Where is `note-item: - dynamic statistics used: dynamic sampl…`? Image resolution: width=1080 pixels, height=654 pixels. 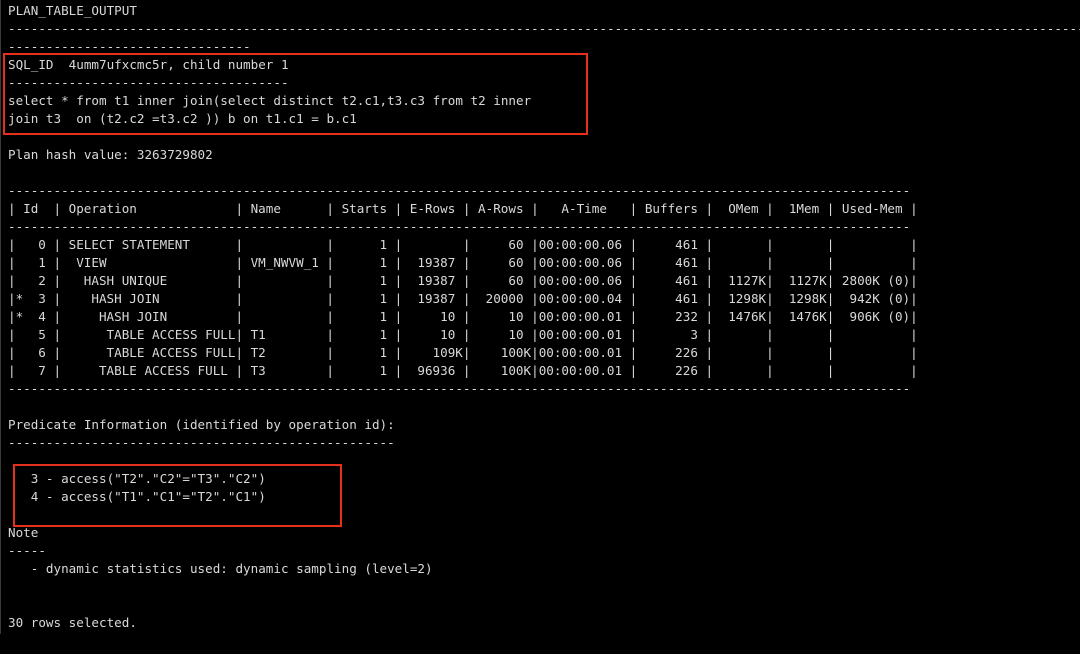
note-item: - dynamic statistics used: dynamic sampl… is located at coordinates (220, 568).